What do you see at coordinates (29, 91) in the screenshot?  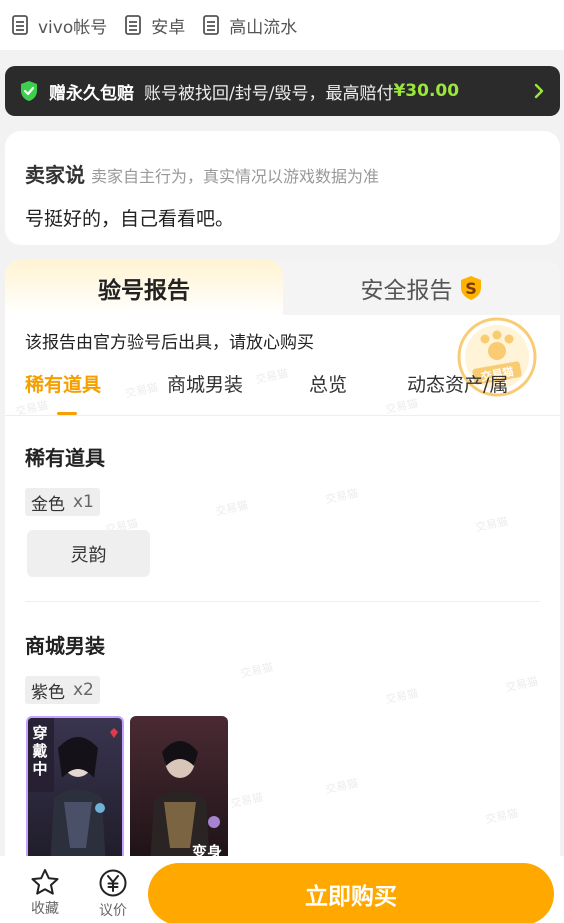 I see `shield-check-icon` at bounding box center [29, 91].